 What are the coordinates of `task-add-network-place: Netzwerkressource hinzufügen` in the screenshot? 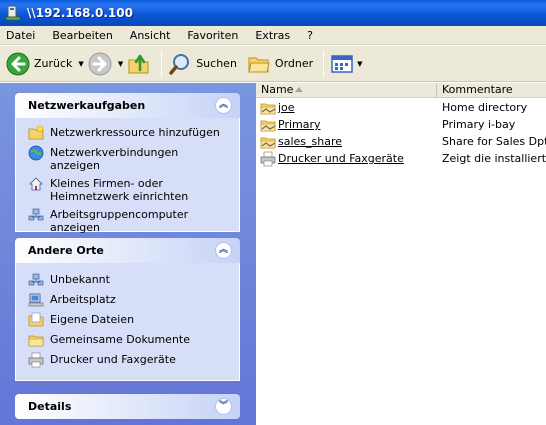 It's located at (128, 133).